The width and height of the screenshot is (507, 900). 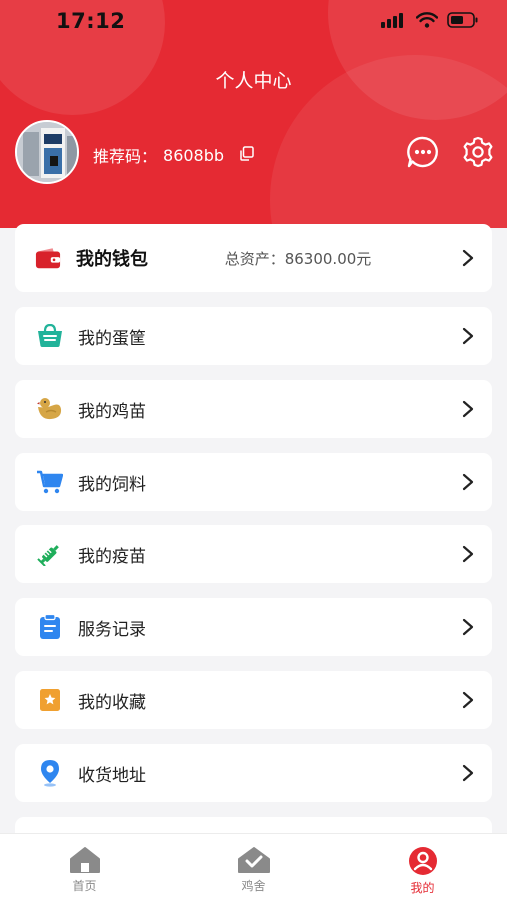 I want to click on referral-code: 推荐码： 8608bb, so click(x=173, y=155).